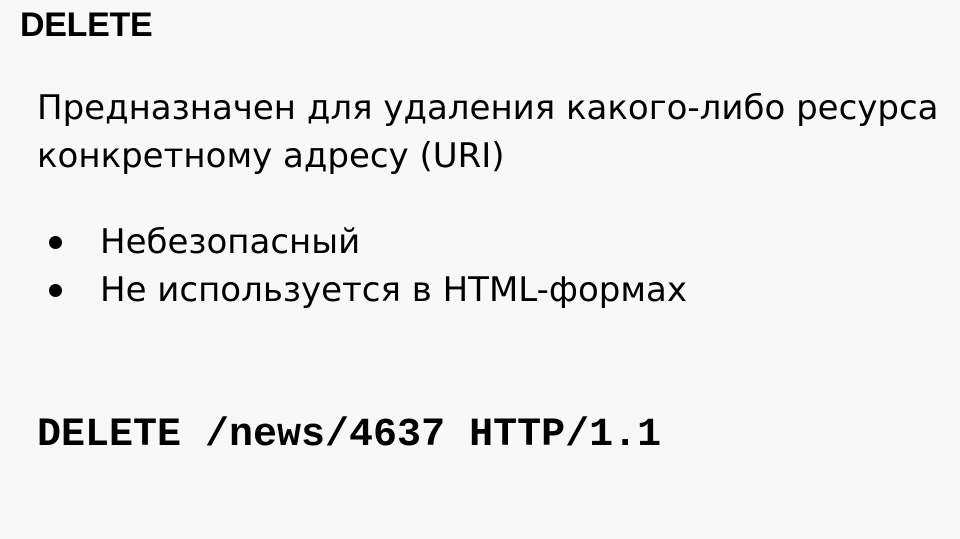 This screenshot has width=960, height=539. Describe the element at coordinates (86, 25) in the screenshot. I see `slide-title: DELETE` at that location.